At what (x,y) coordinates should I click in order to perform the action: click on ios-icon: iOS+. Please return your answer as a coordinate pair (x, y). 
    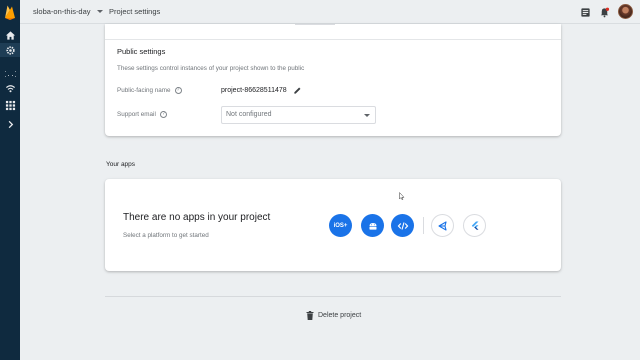
    Looking at the image, I should click on (340, 225).